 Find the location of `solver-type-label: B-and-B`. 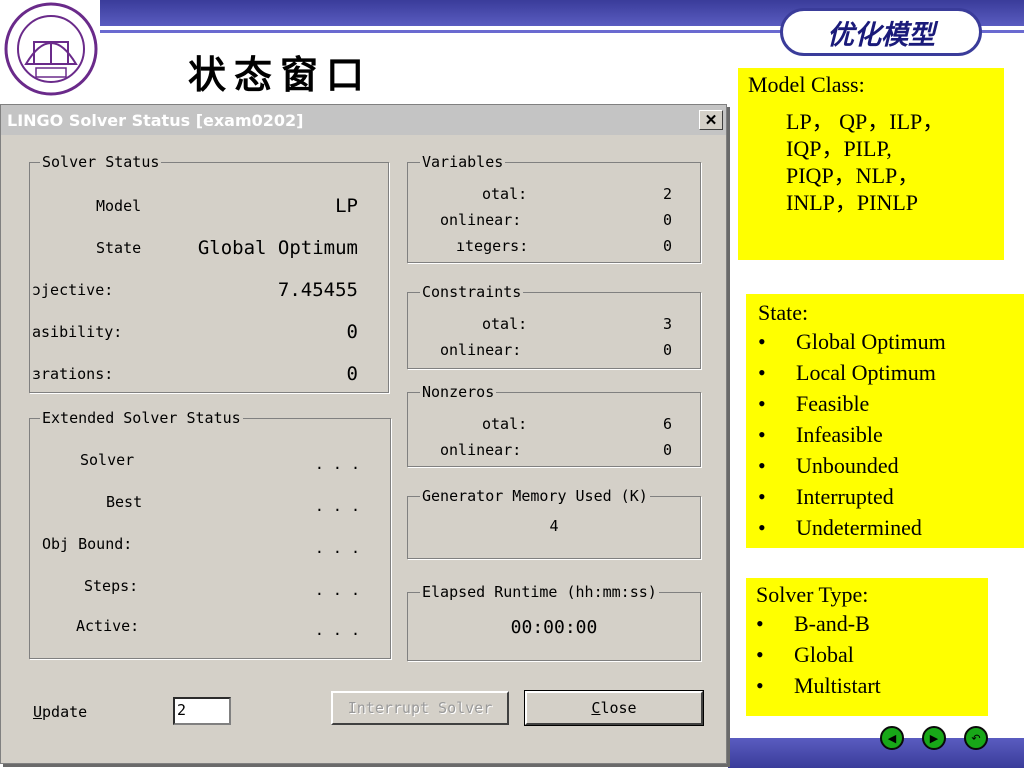

solver-type-label: B-and-B is located at coordinates (832, 623).